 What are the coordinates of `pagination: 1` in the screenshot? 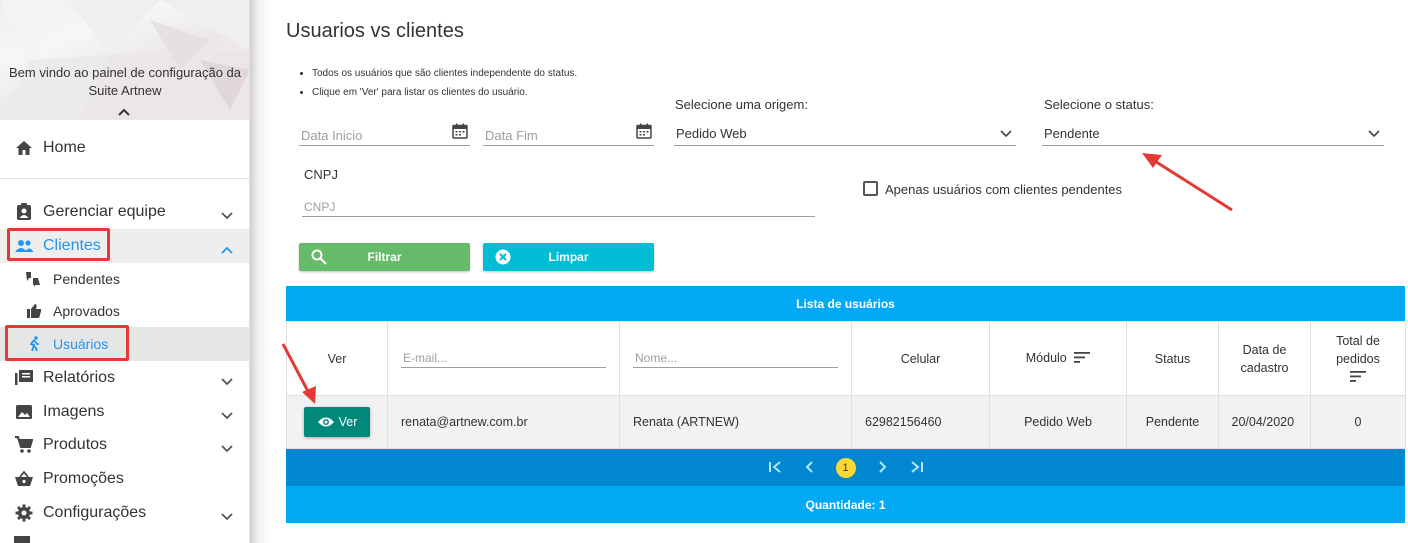 It's located at (845, 467).